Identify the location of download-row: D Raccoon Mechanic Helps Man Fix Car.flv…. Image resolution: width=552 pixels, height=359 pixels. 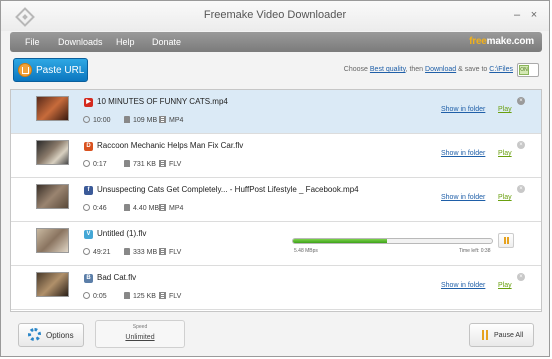
(276, 156).